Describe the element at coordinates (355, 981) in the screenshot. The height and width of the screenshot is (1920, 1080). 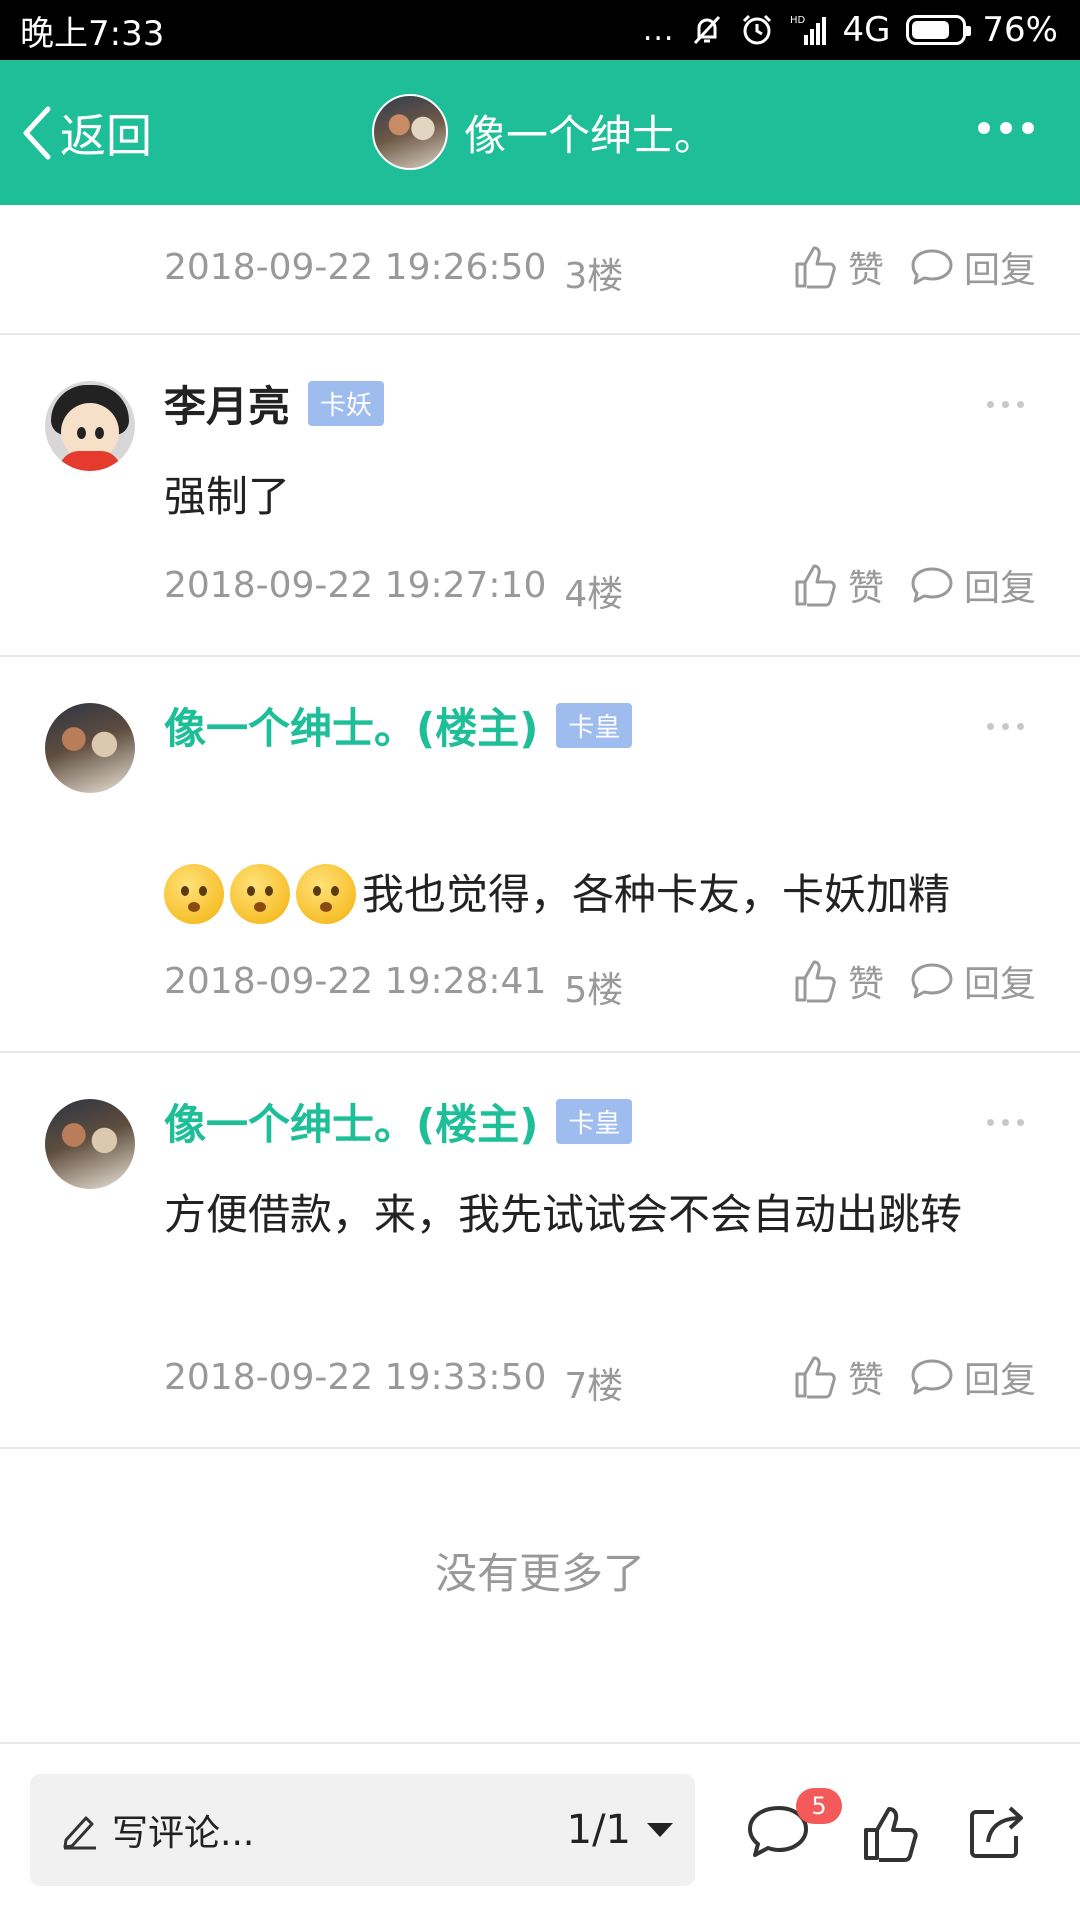
I see `post-timestamp: 2018-09-22 19:28:41` at that location.